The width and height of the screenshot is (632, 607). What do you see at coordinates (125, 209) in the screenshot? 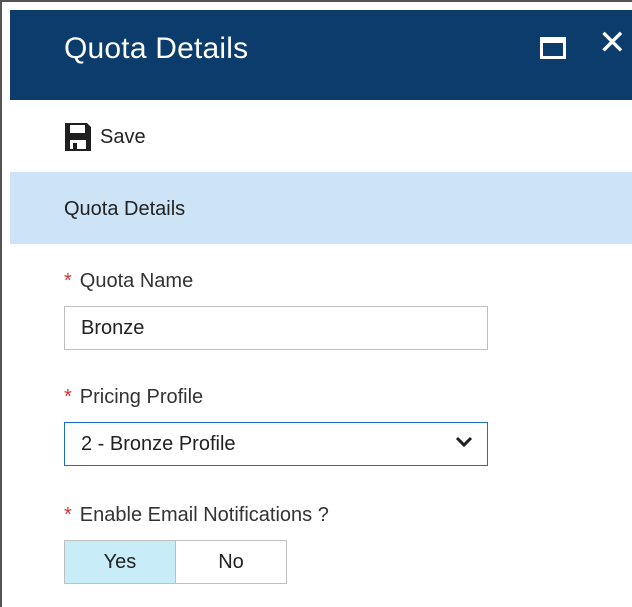
I see `section-title: Quota Details` at bounding box center [125, 209].